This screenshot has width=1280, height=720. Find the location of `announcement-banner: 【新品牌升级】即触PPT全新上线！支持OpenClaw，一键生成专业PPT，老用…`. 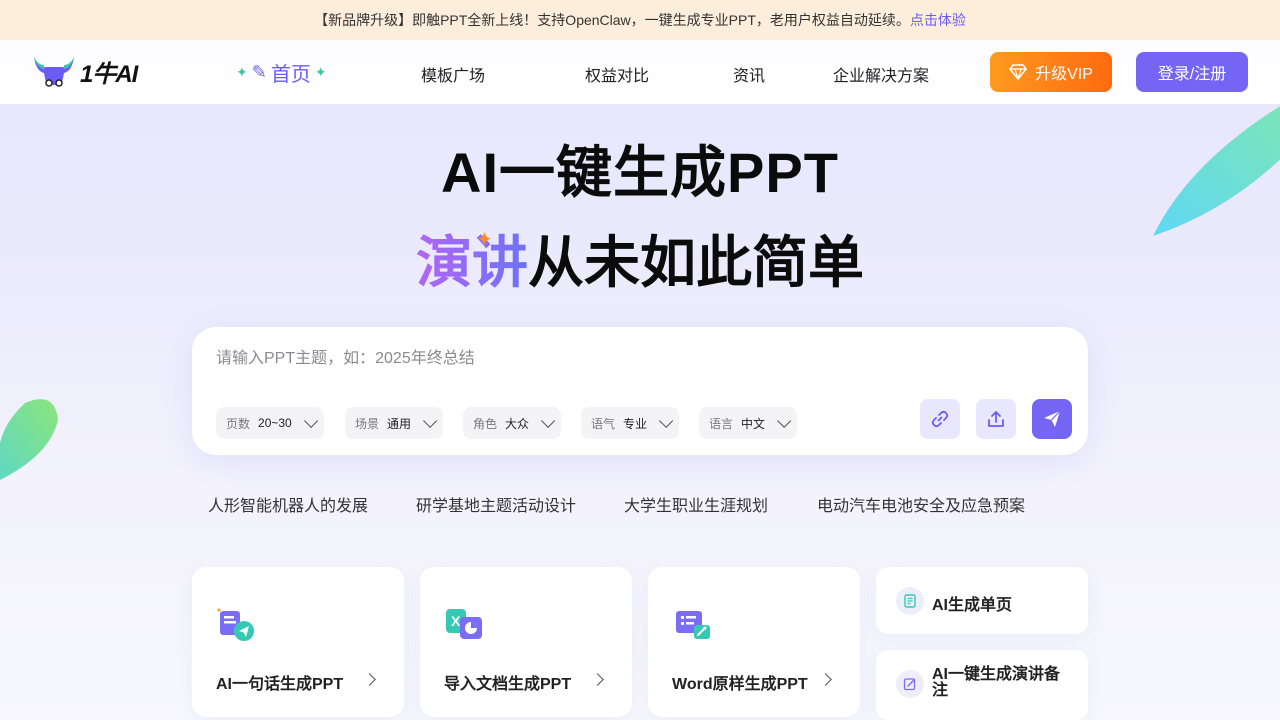

announcement-banner: 【新品牌升级】即触PPT全新上线！支持OpenClaw，一键生成专业PPT，老用… is located at coordinates (640, 20).